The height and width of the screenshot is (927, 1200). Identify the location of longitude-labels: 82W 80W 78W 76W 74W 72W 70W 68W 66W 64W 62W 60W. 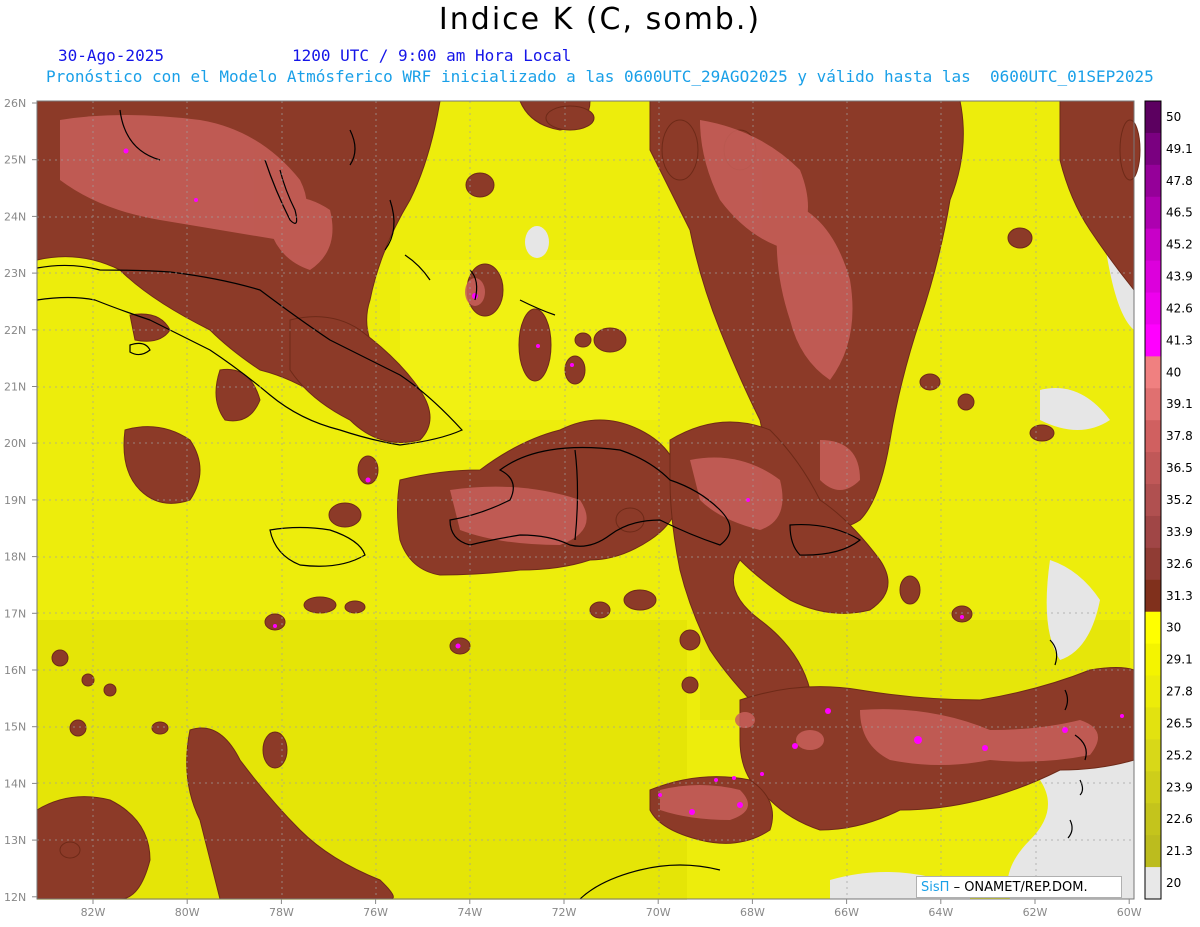
(611, 909).